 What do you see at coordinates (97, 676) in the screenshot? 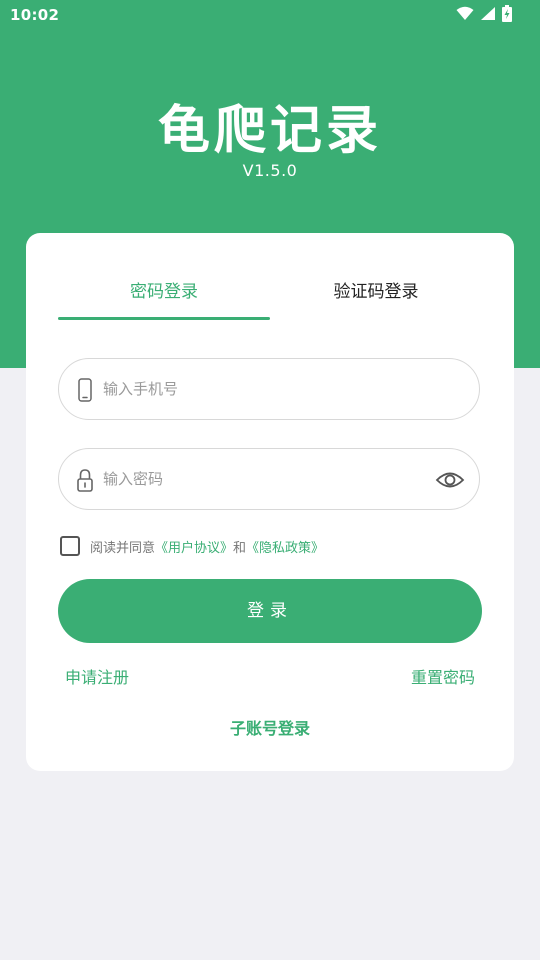
I see `register-link: 申请注册` at bounding box center [97, 676].